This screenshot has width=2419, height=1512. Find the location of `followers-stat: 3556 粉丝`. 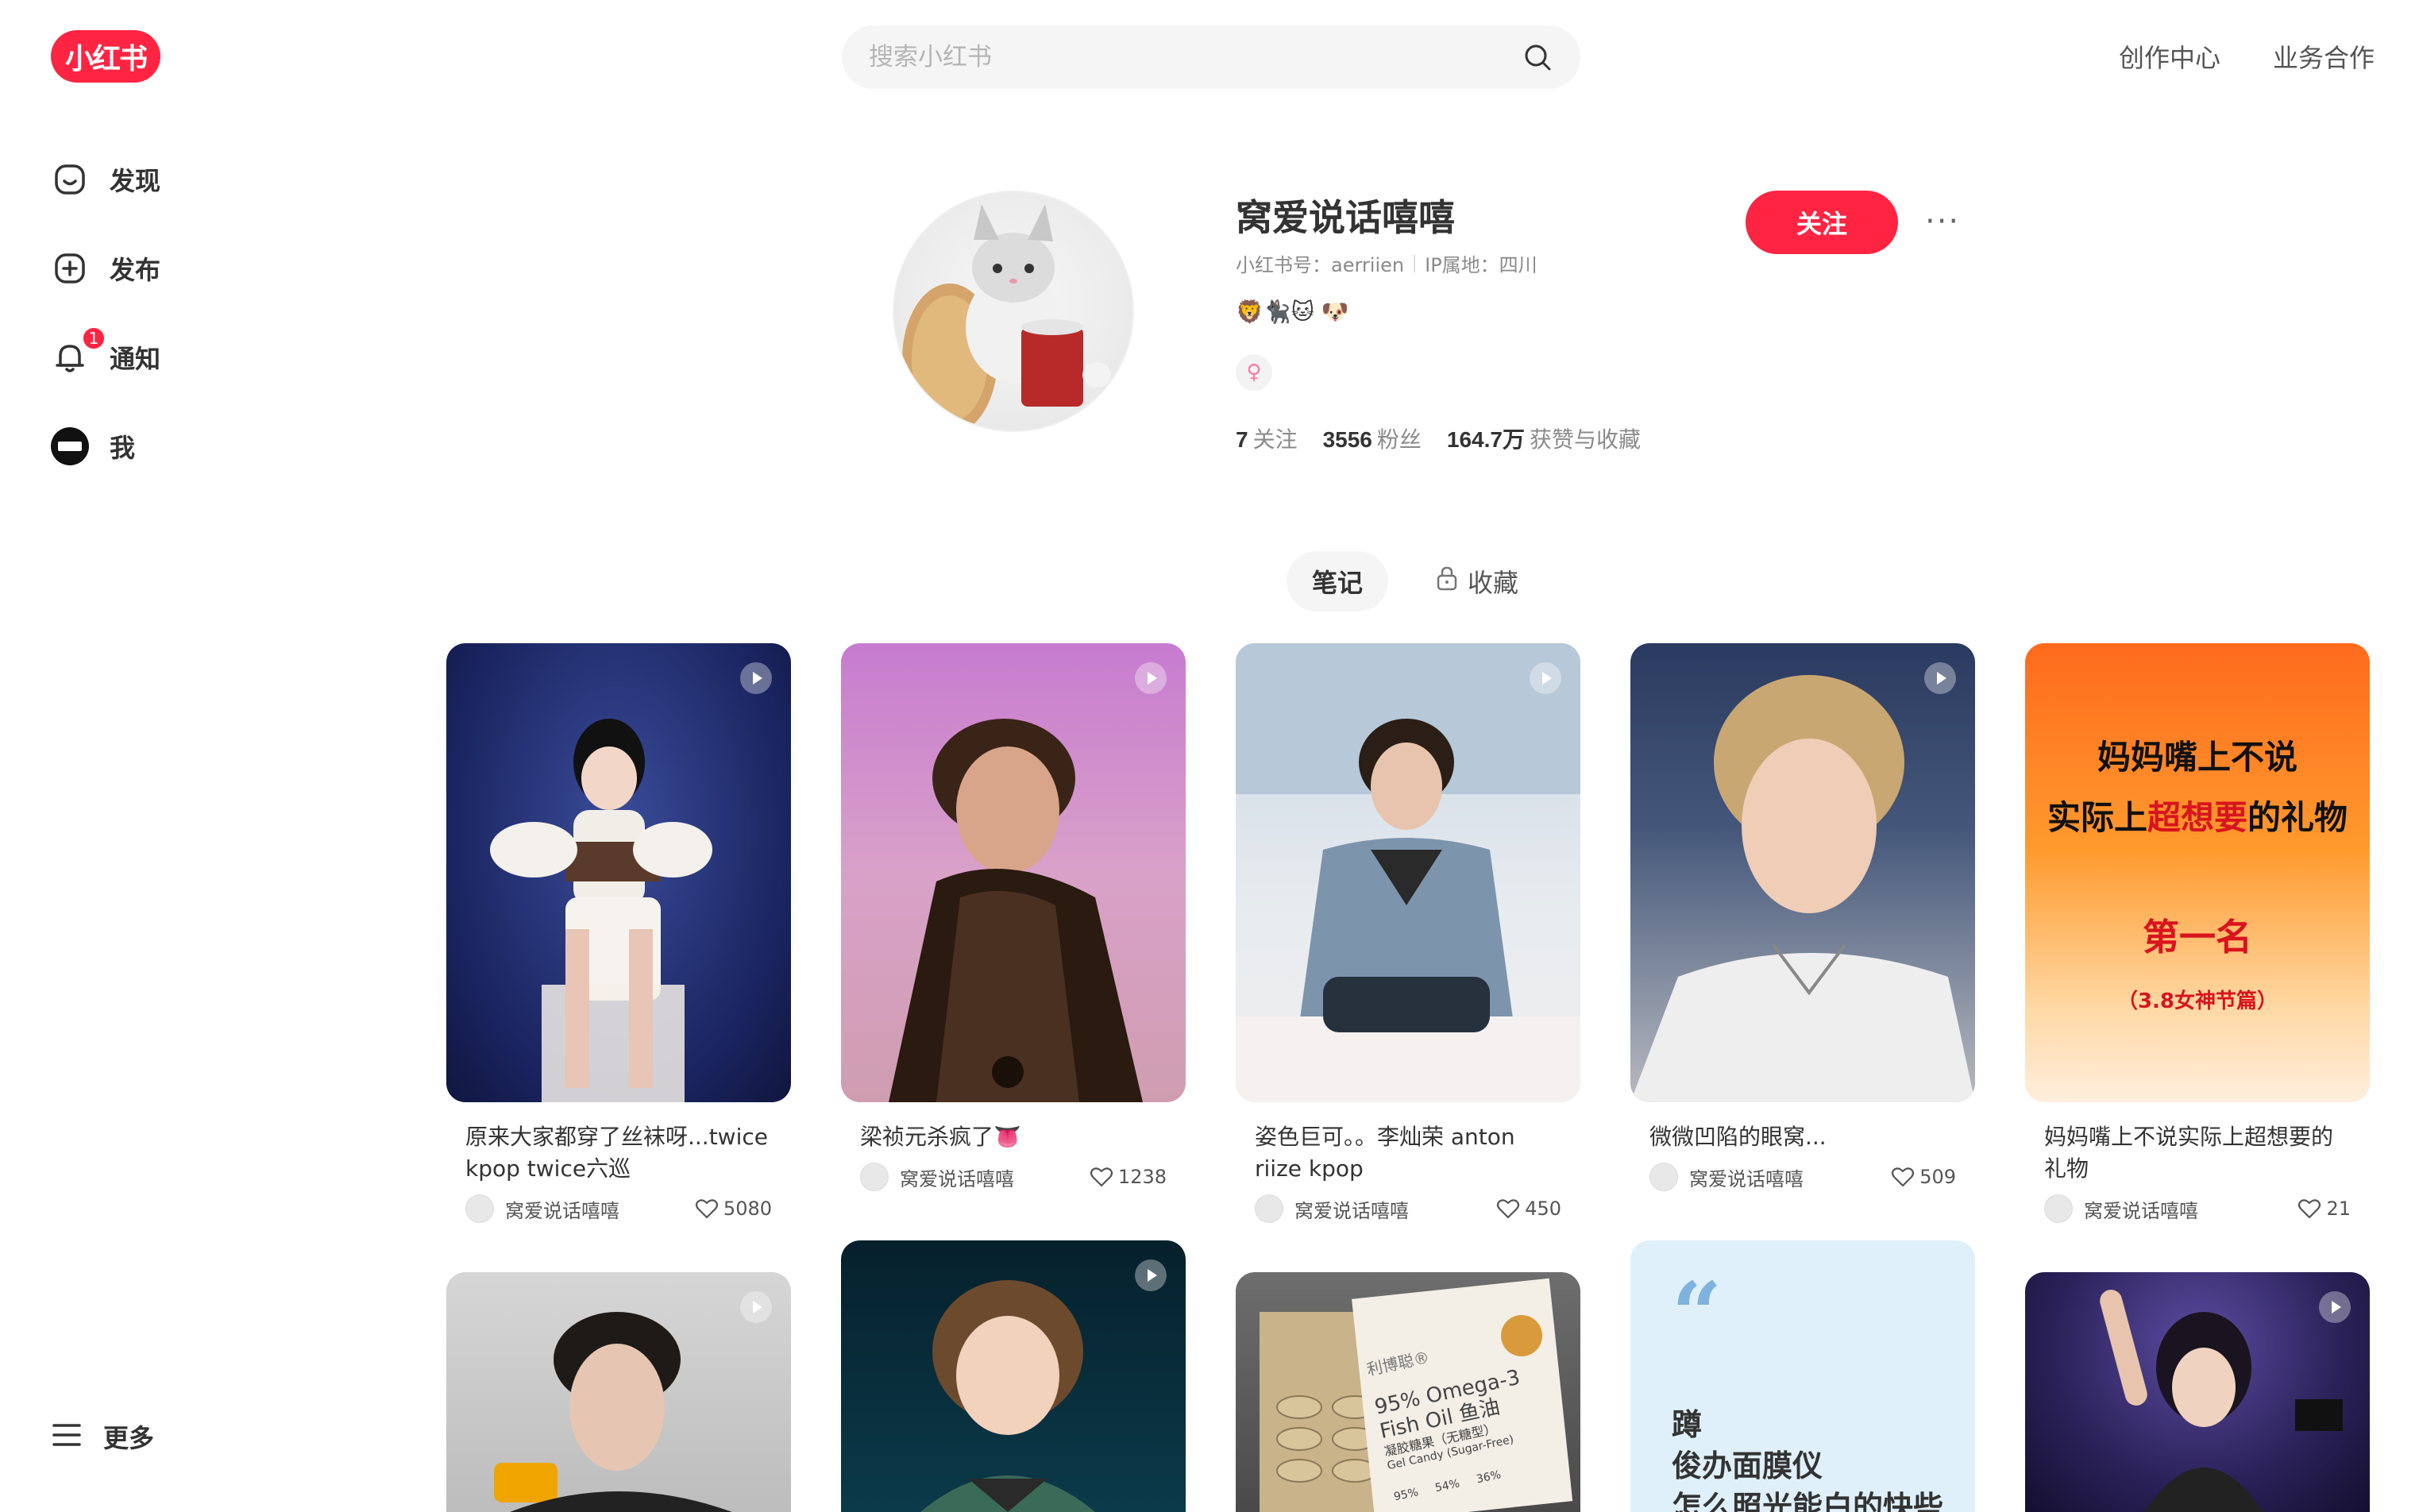

followers-stat: 3556 粉丝 is located at coordinates (1372, 438).